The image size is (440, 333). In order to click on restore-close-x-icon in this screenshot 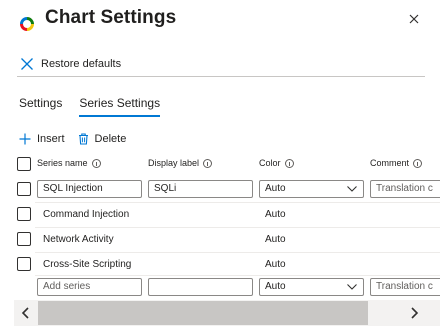, I will do `click(27, 64)`.